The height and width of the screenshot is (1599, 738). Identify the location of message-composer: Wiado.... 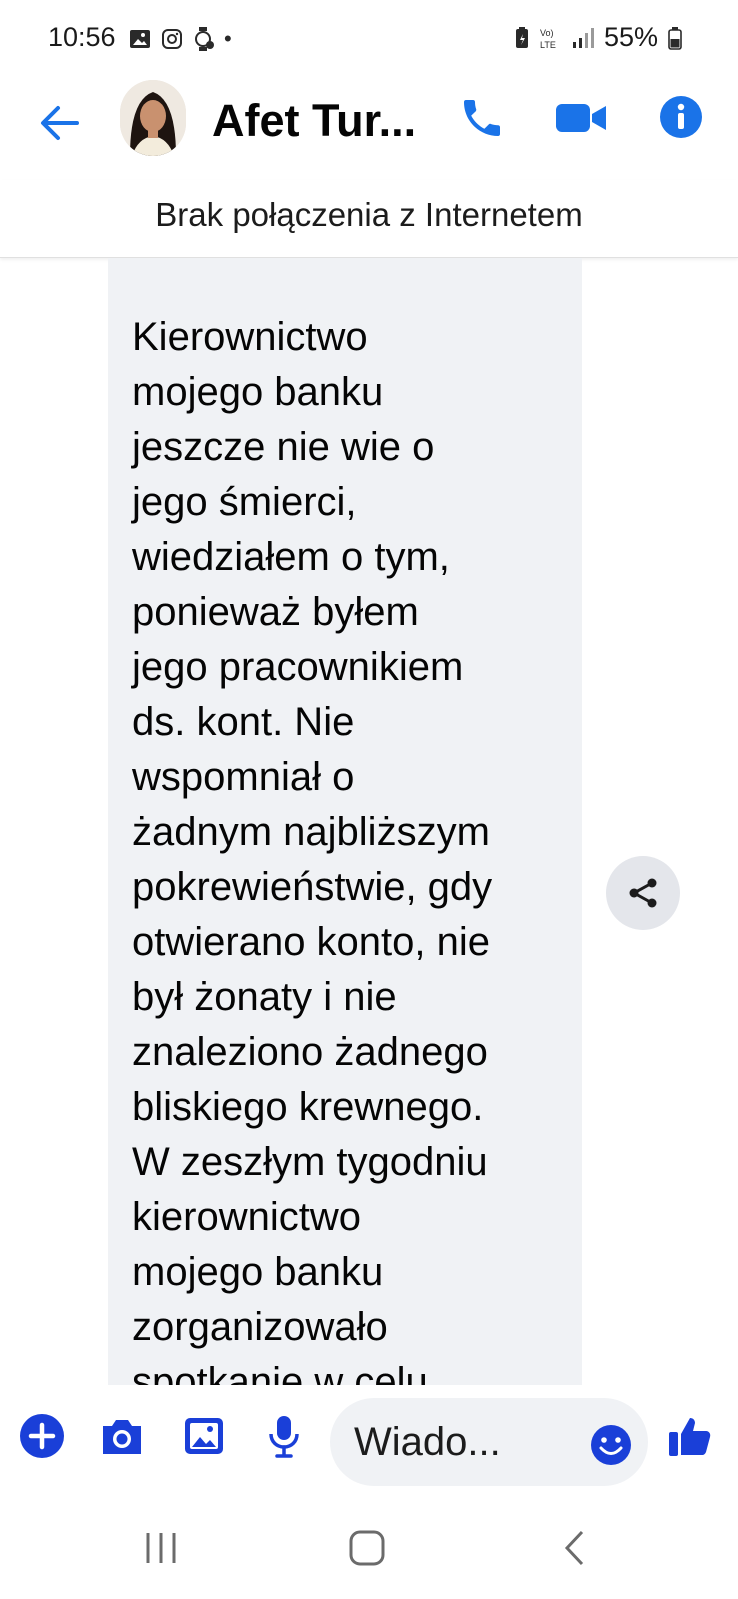
(369, 1440).